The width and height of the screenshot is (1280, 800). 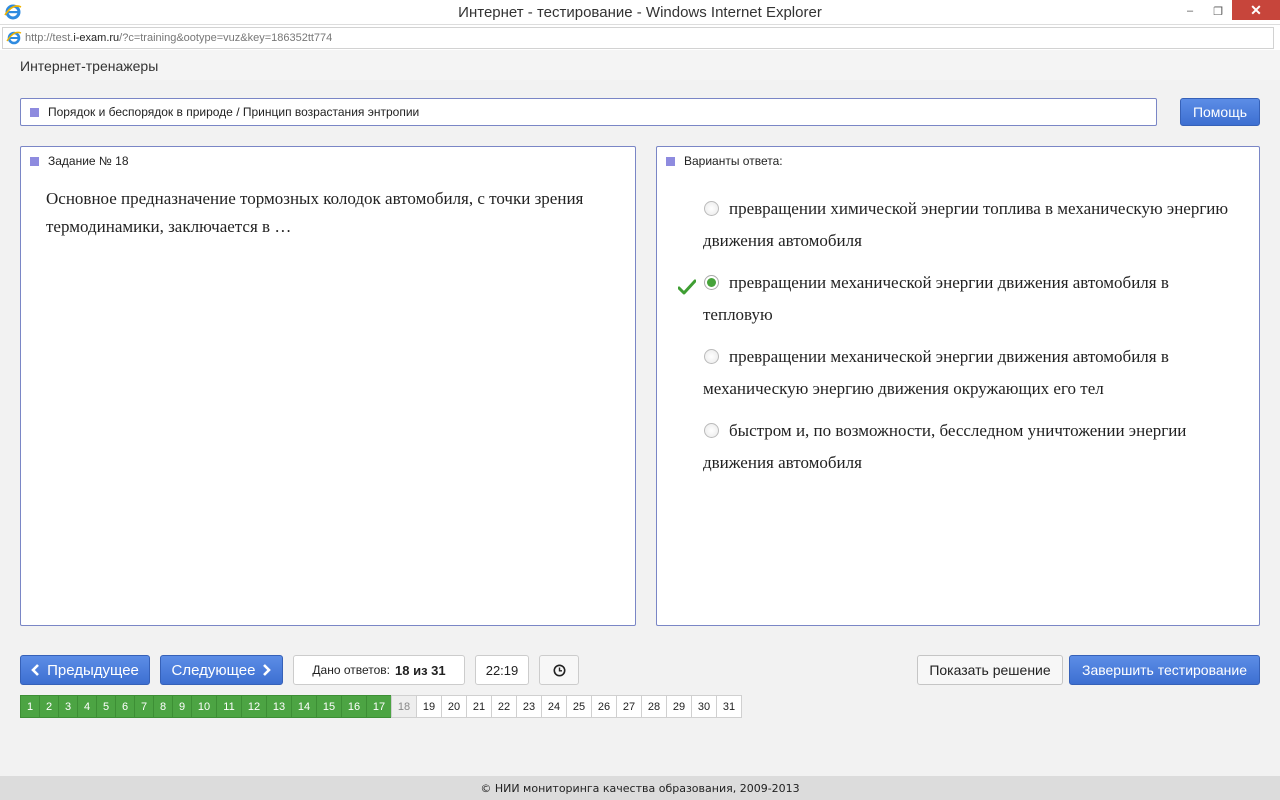 What do you see at coordinates (204, 706) in the screenshot?
I see `page-link-10: 10` at bounding box center [204, 706].